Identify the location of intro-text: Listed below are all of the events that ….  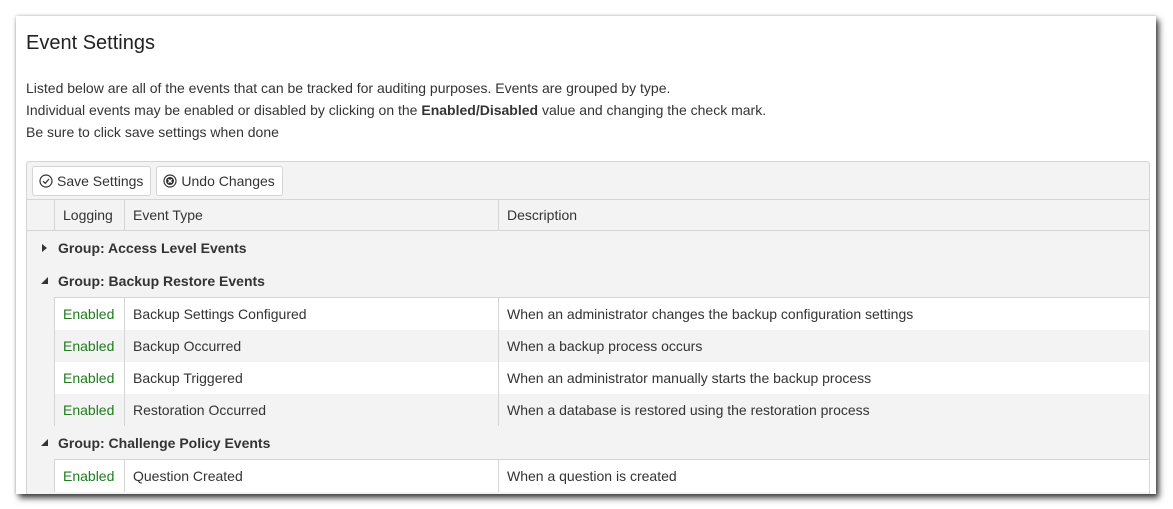
(396, 110).